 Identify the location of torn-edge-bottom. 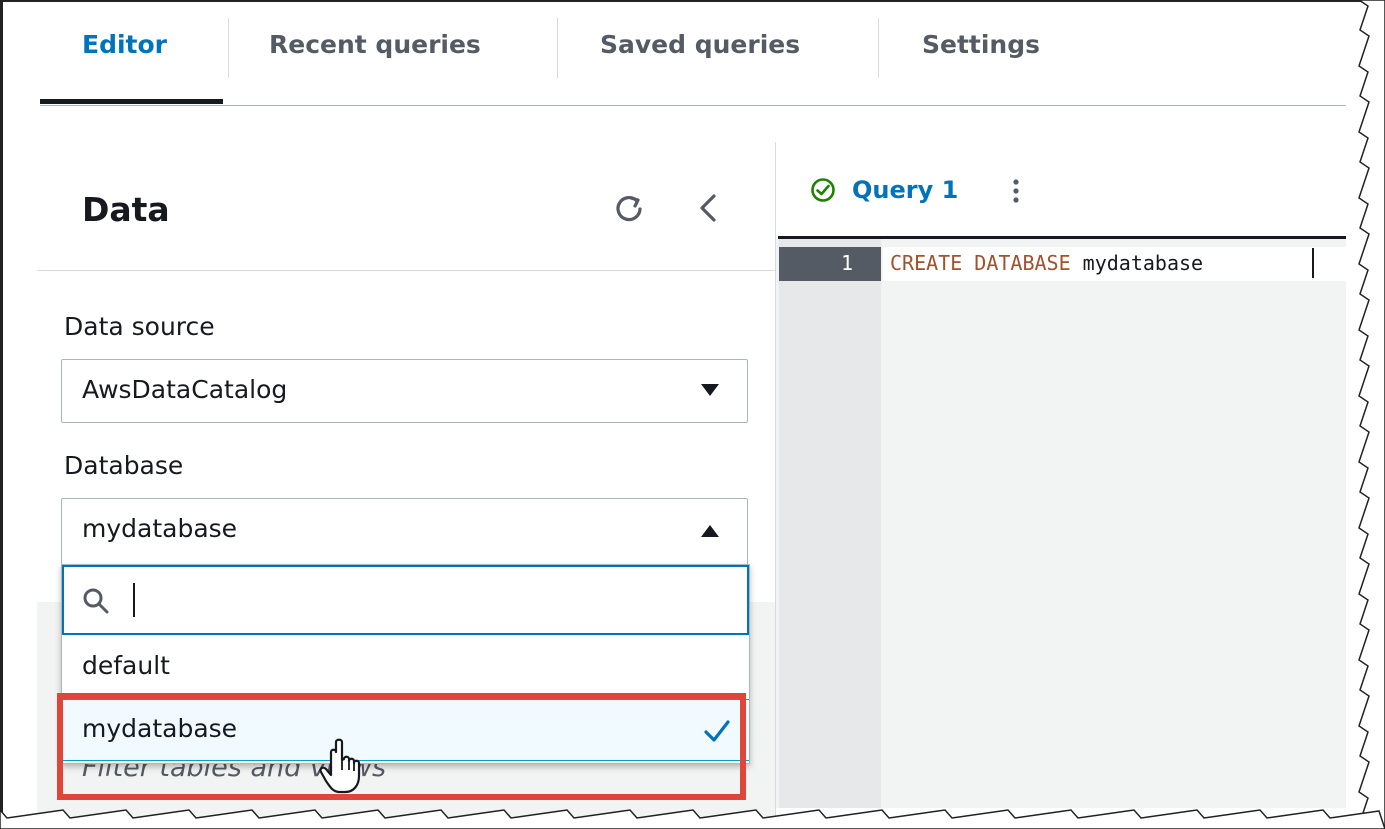
(692, 818).